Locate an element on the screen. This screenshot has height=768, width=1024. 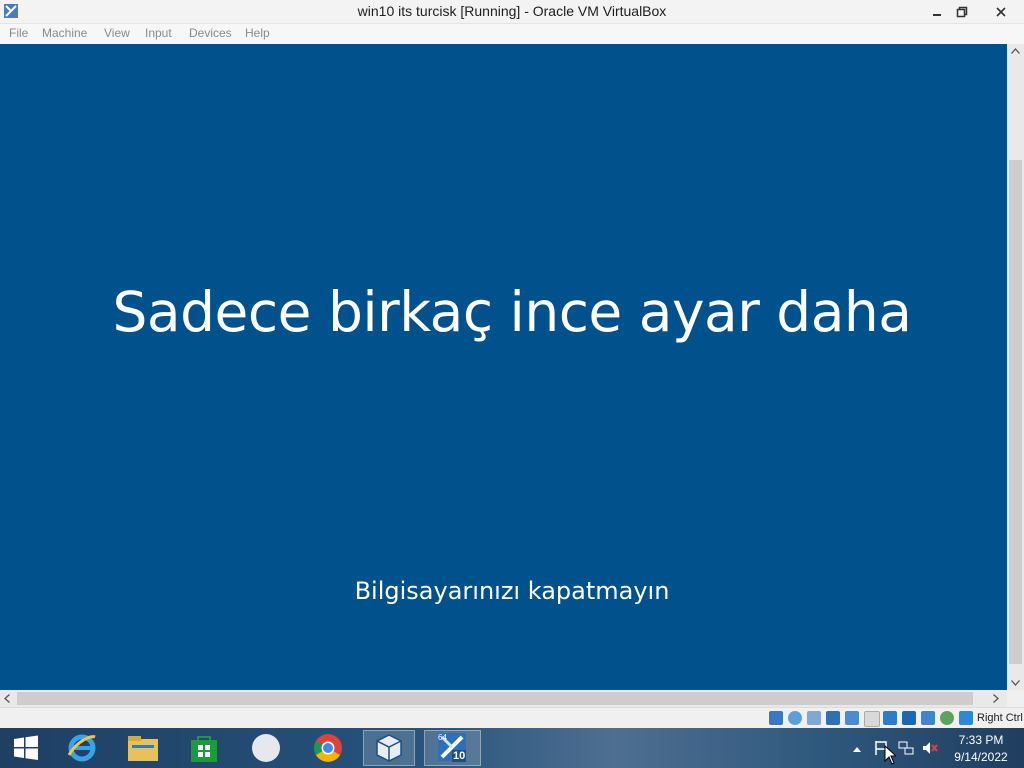
file-explorer-icon is located at coordinates (143, 748).